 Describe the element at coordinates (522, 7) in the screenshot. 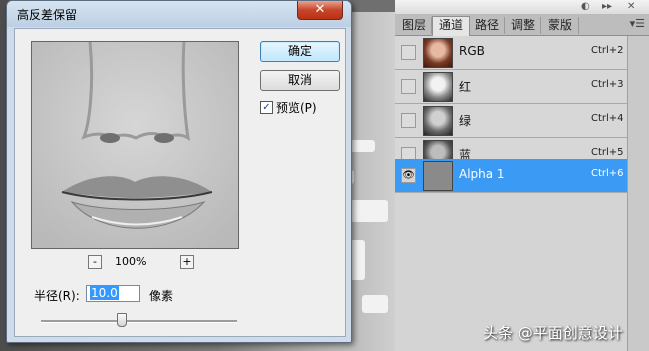

I see `panel-header: ◐ ▸▸ ✕` at that location.